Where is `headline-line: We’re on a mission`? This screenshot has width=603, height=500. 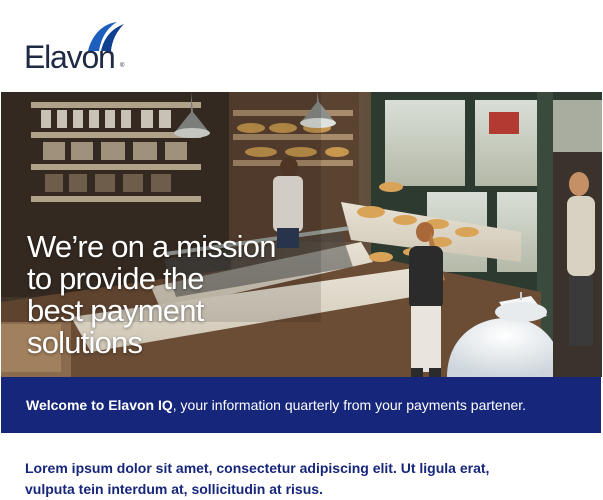 headline-line: We’re on a mission is located at coordinates (151, 246).